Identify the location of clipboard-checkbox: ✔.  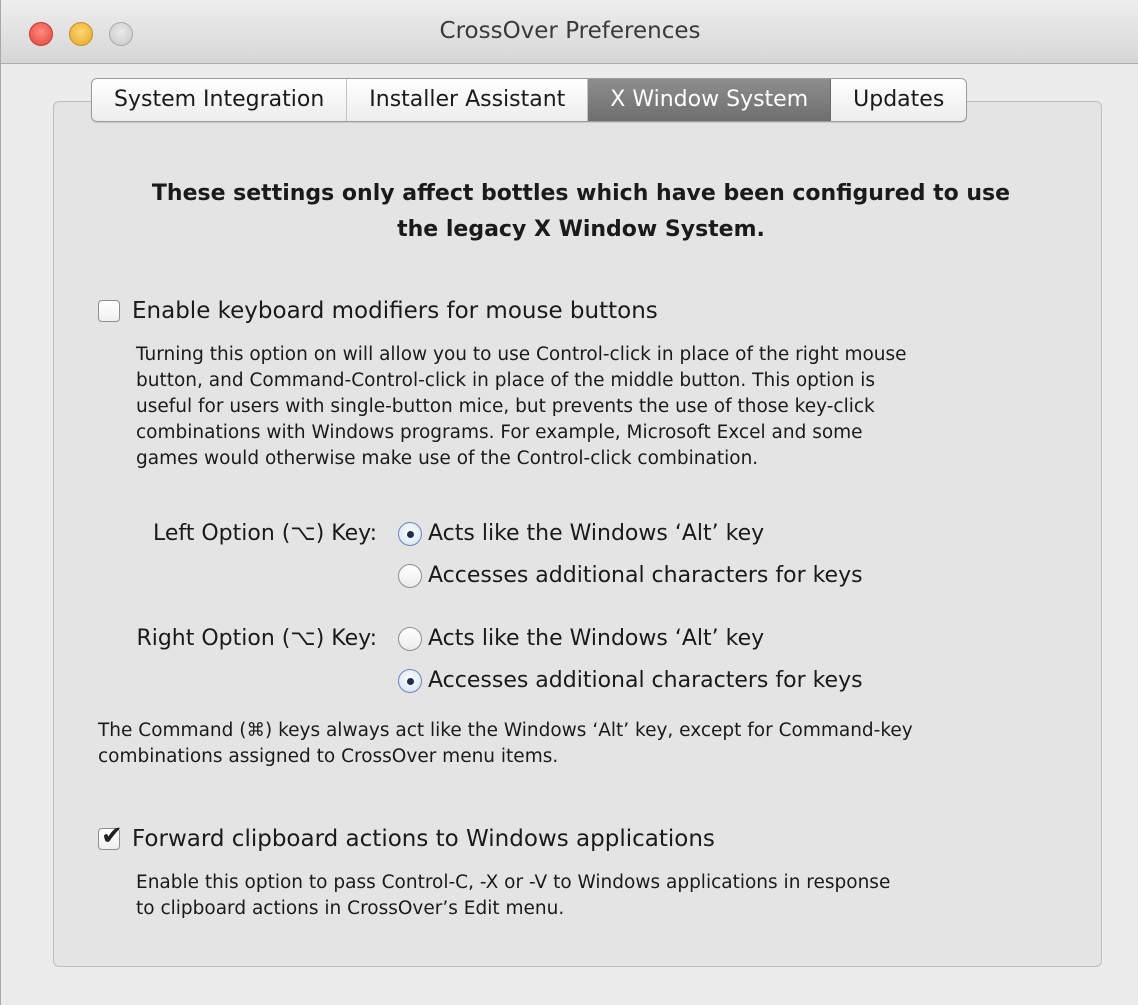
(110, 836).